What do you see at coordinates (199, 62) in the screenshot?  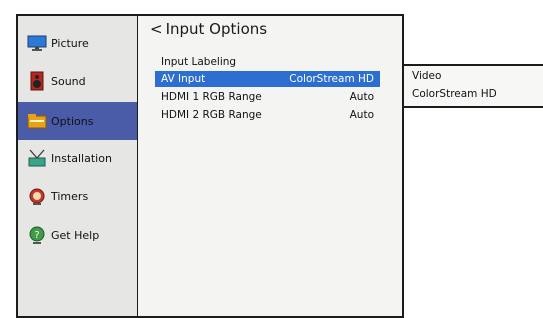 I see `setting-label: Input Labeling` at bounding box center [199, 62].